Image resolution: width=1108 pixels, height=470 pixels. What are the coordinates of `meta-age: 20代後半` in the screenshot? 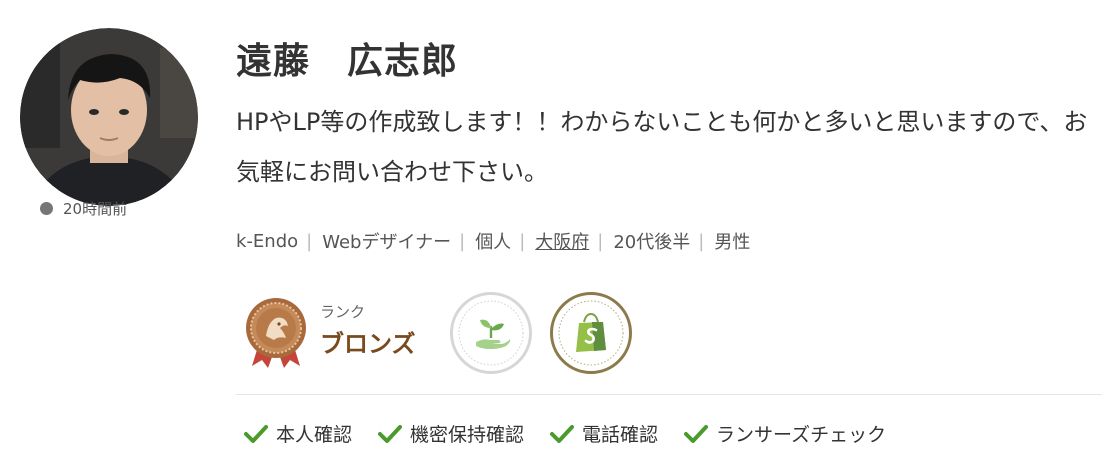 It's located at (652, 242).